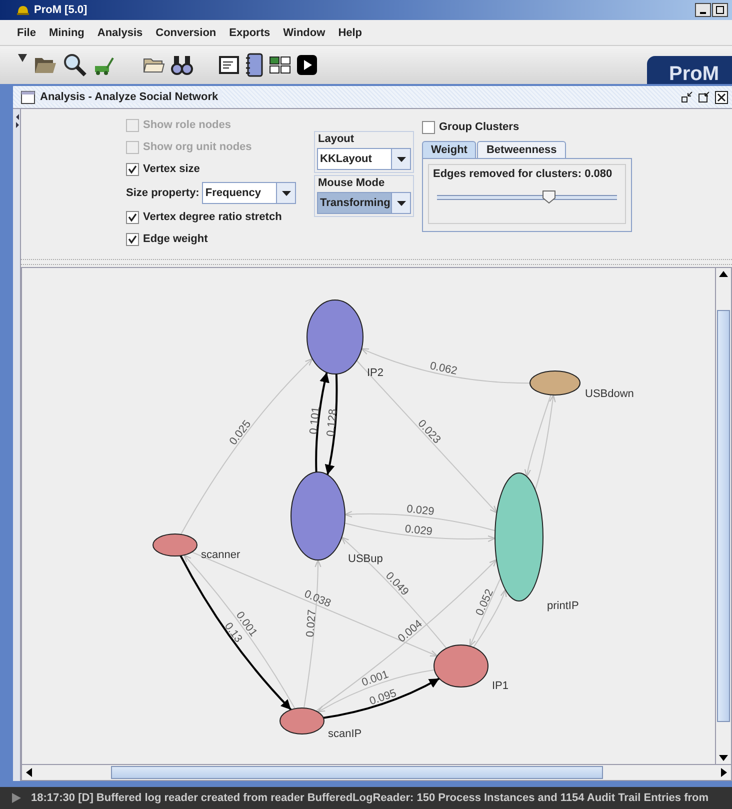 The image size is (732, 809). What do you see at coordinates (365, 559) in the screenshot?
I see `node-label: USBup` at bounding box center [365, 559].